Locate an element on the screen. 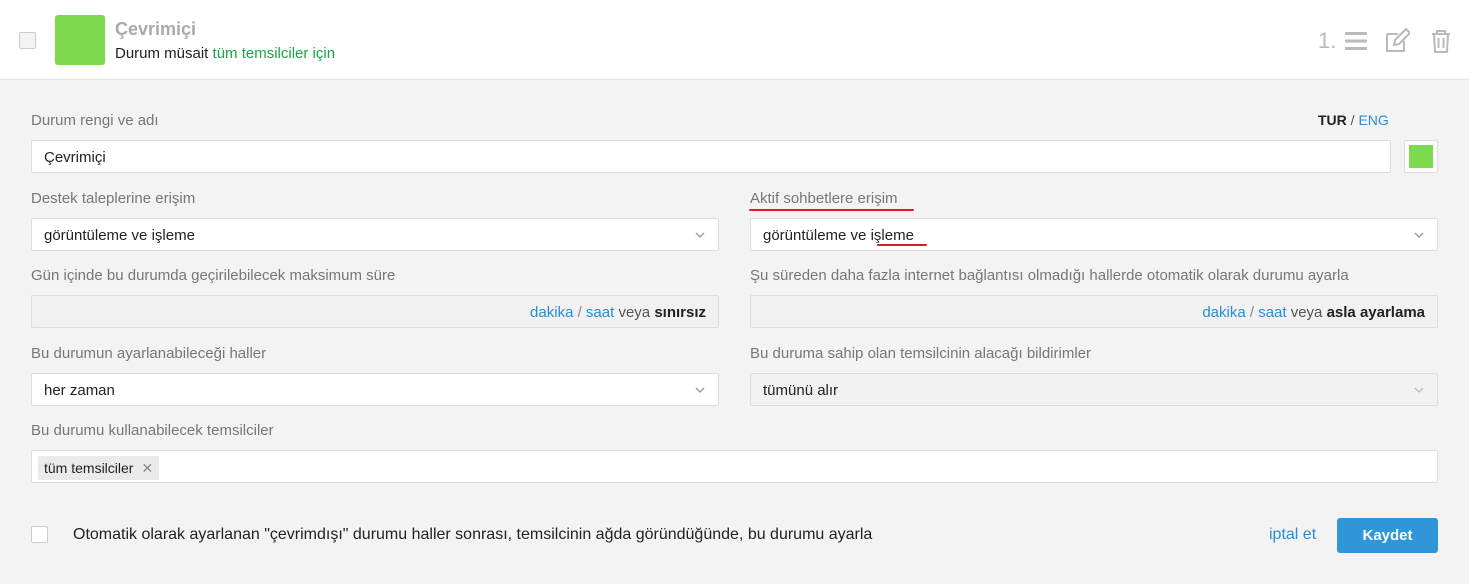  subtitle-prefix: Durum müsait is located at coordinates (162, 53).